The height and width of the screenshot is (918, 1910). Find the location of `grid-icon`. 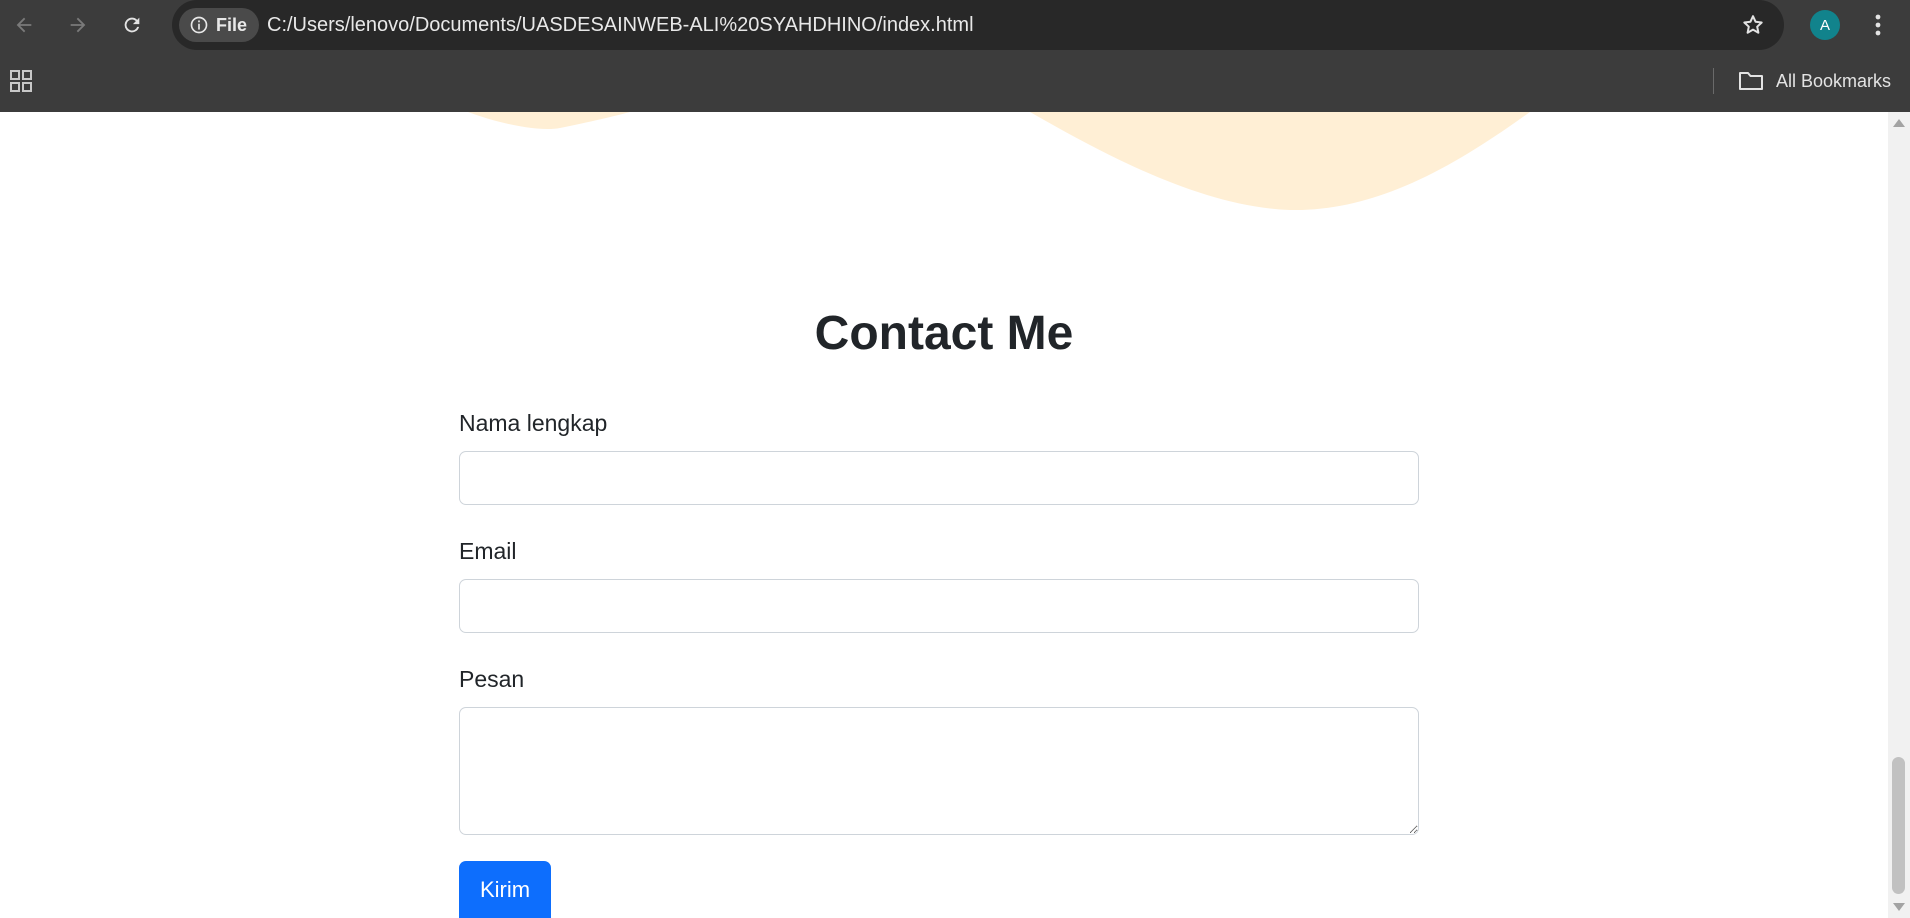

grid-icon is located at coordinates (21, 81).